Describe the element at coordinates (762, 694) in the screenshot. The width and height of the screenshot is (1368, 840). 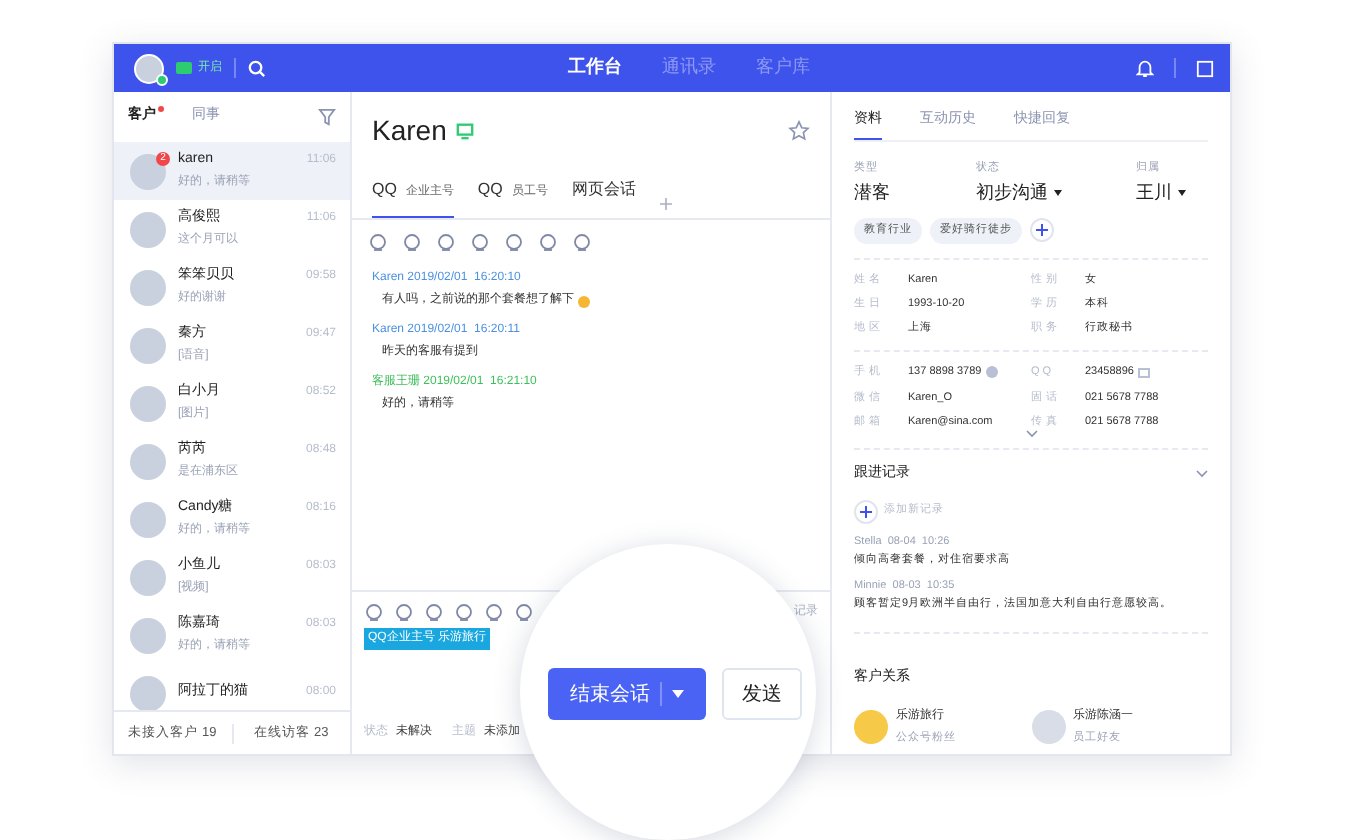
I see `send-button: 发送` at that location.